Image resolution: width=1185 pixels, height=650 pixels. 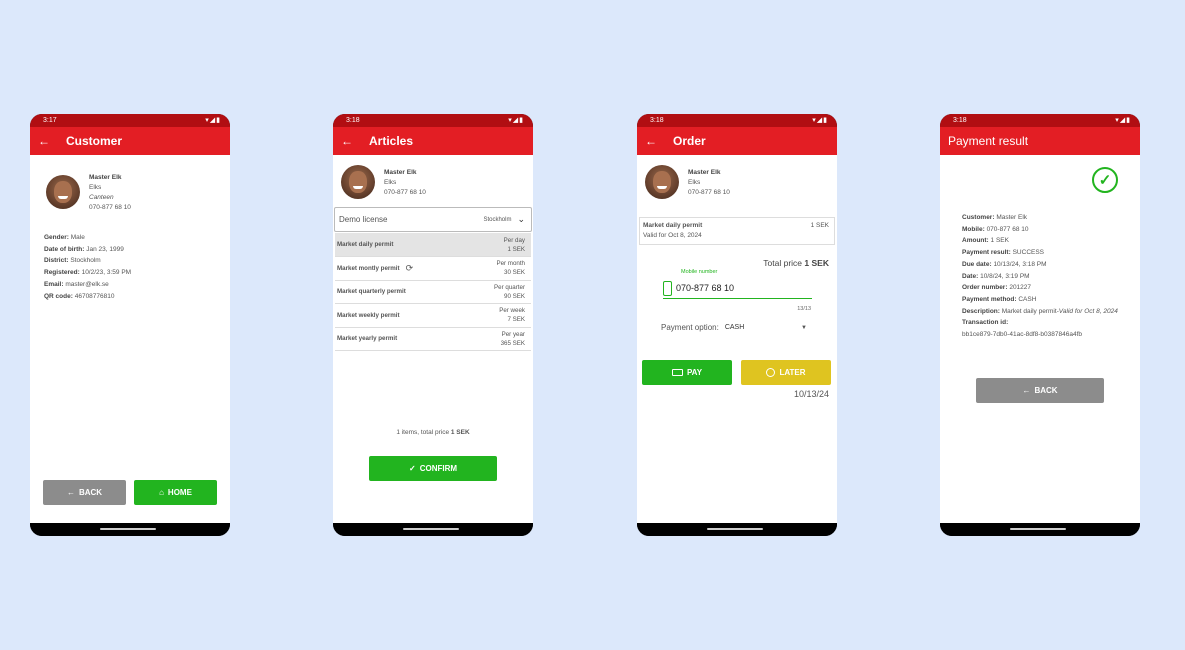 What do you see at coordinates (513, 339) in the screenshot?
I see `article-price: Per year 365 SEK` at bounding box center [513, 339].